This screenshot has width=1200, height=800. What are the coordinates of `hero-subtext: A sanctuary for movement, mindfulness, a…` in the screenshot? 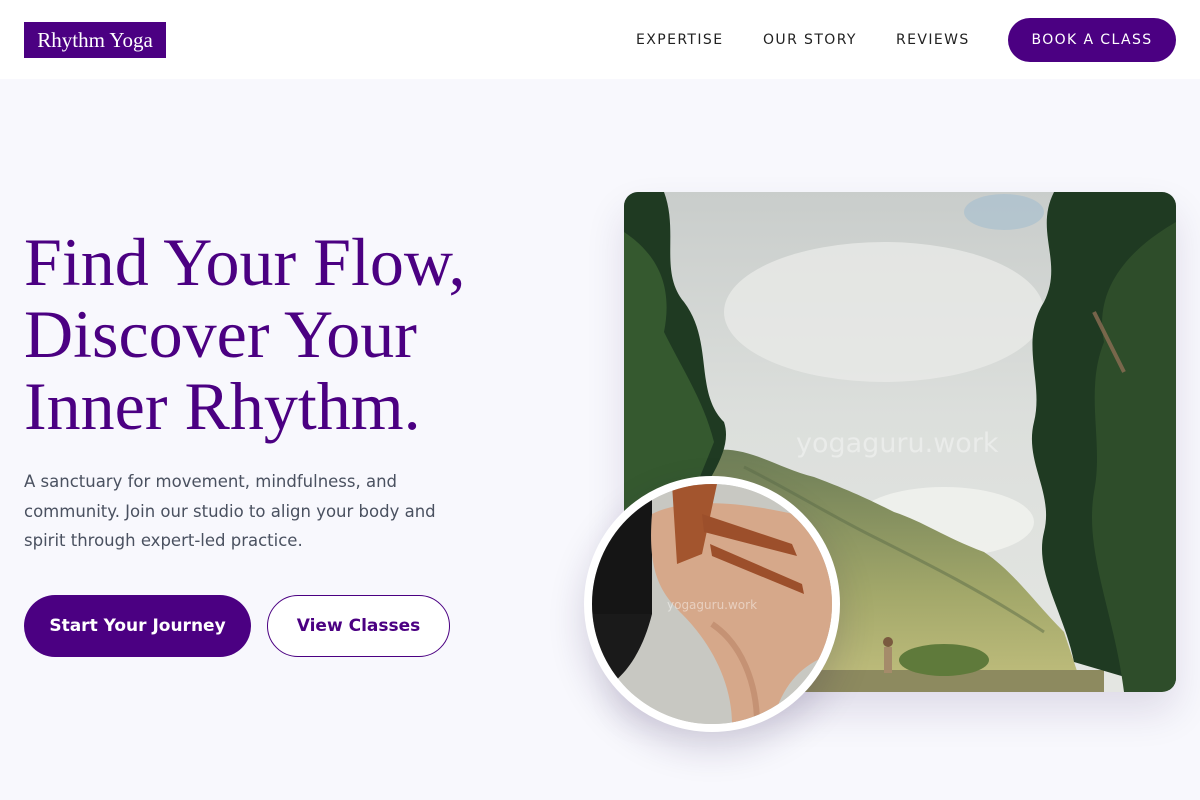 It's located at (230, 511).